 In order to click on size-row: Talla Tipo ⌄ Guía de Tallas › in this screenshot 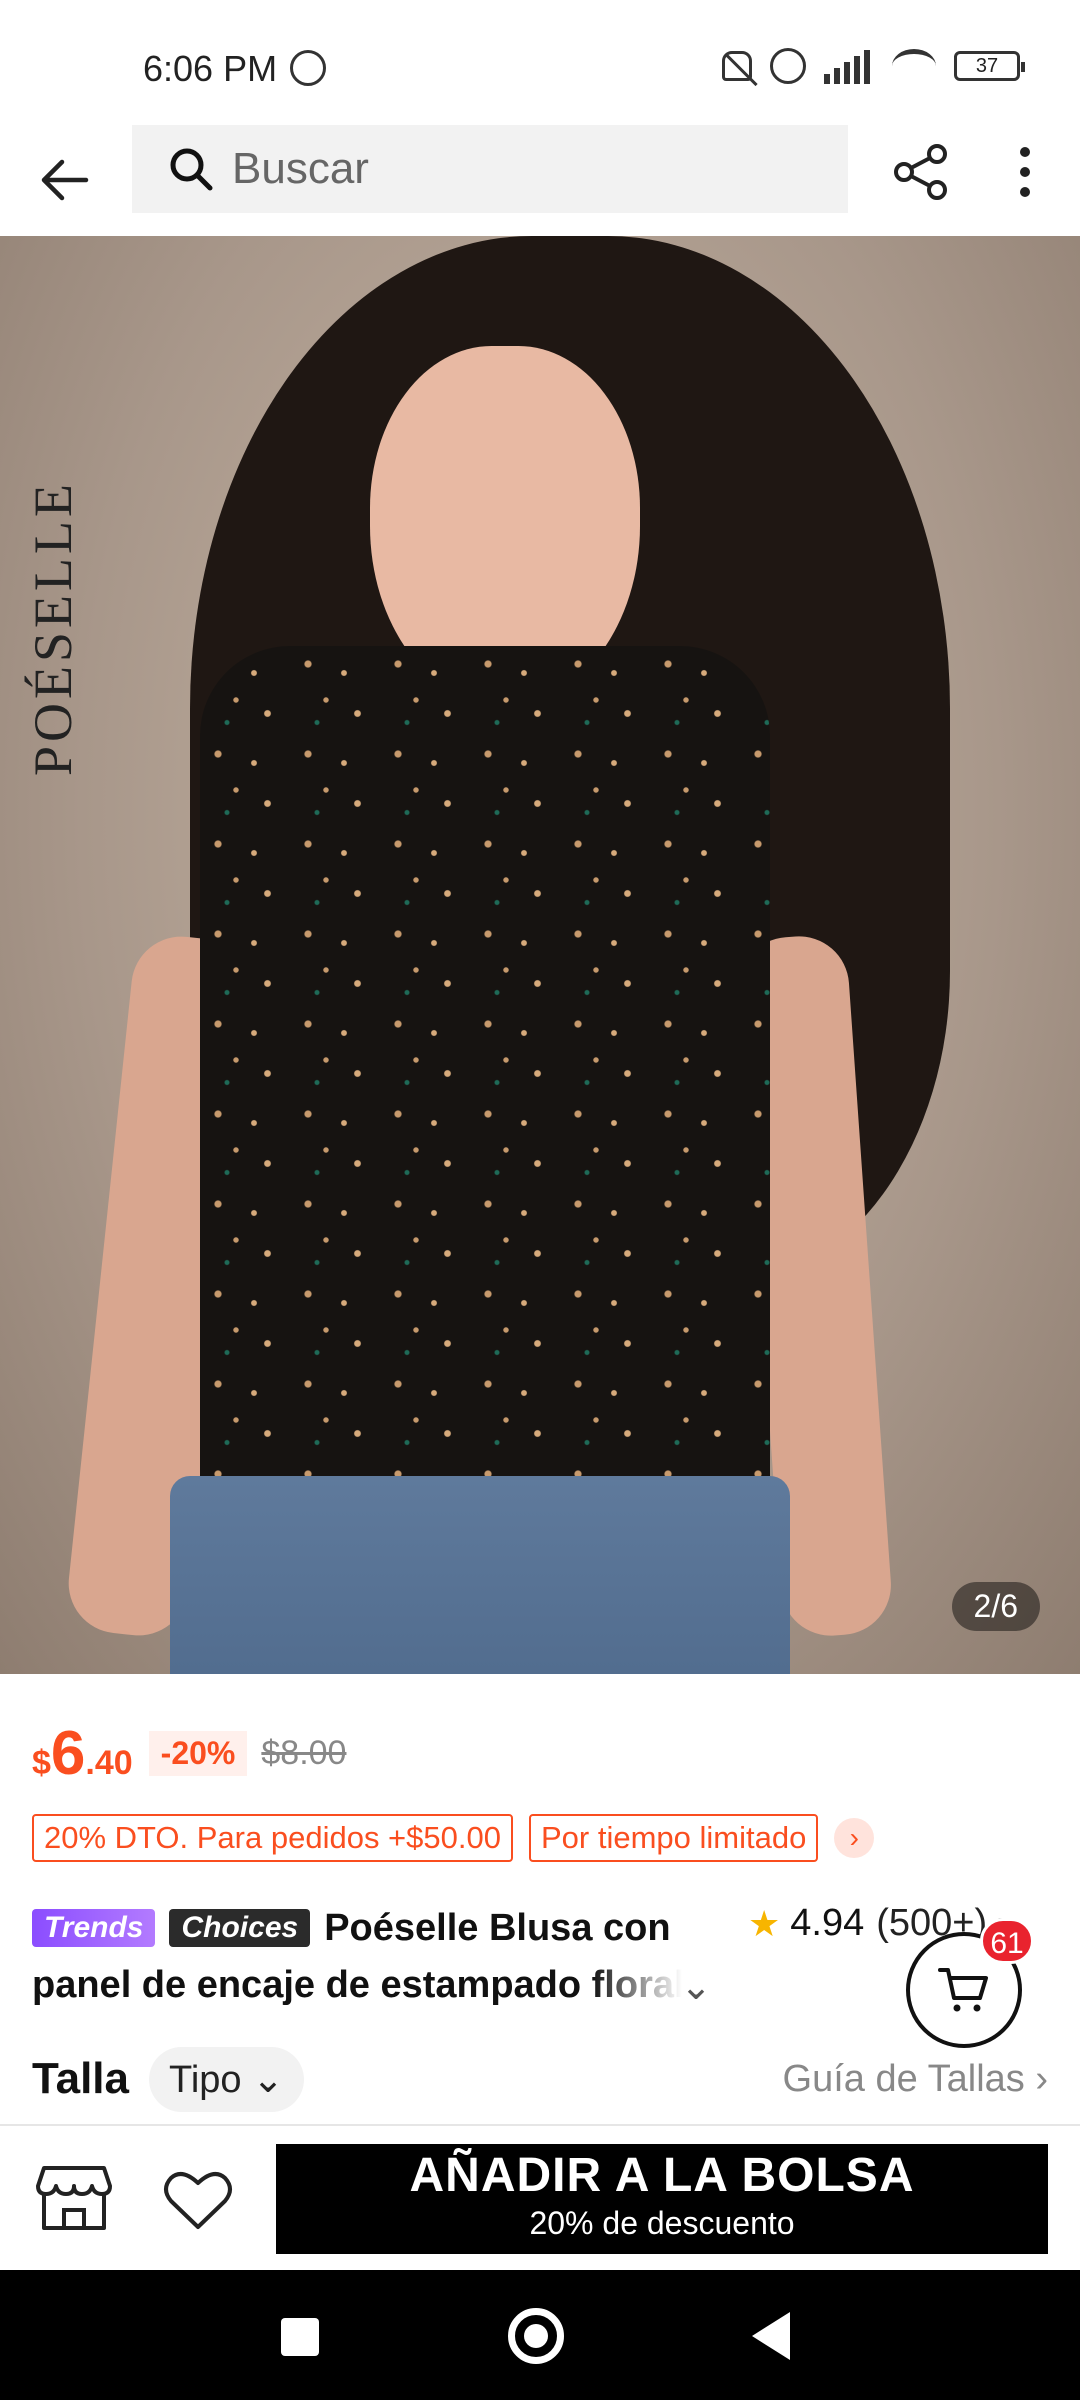, I will do `click(540, 2079)`.